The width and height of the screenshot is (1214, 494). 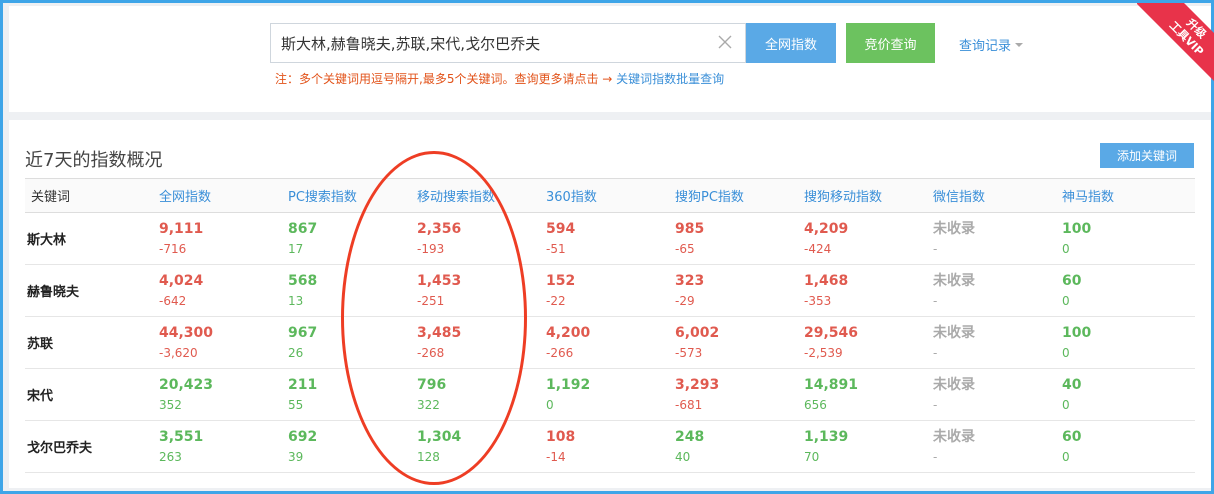 What do you see at coordinates (170, 404) in the screenshot?
I see `index-change: 352` at bounding box center [170, 404].